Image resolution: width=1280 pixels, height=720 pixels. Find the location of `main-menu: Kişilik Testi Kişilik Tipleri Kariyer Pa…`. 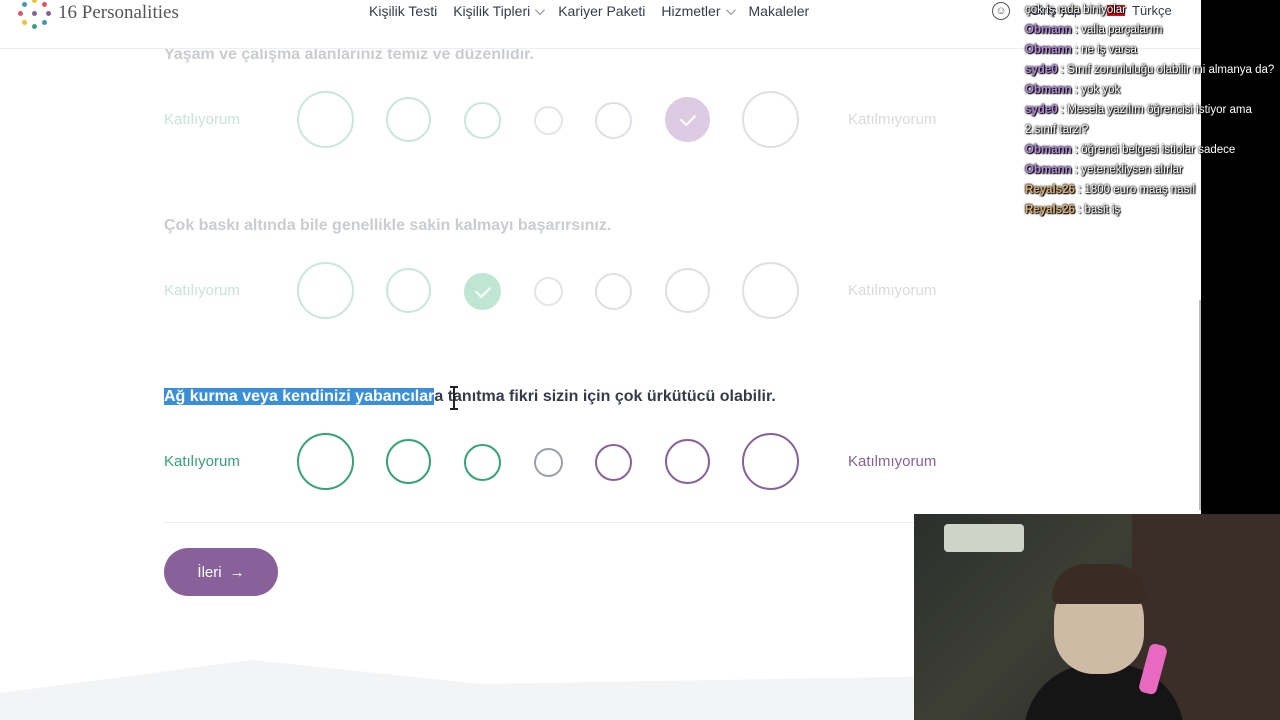

main-menu: Kişilik Testi Kişilik Tipleri Kariyer Pa… is located at coordinates (597, 11).